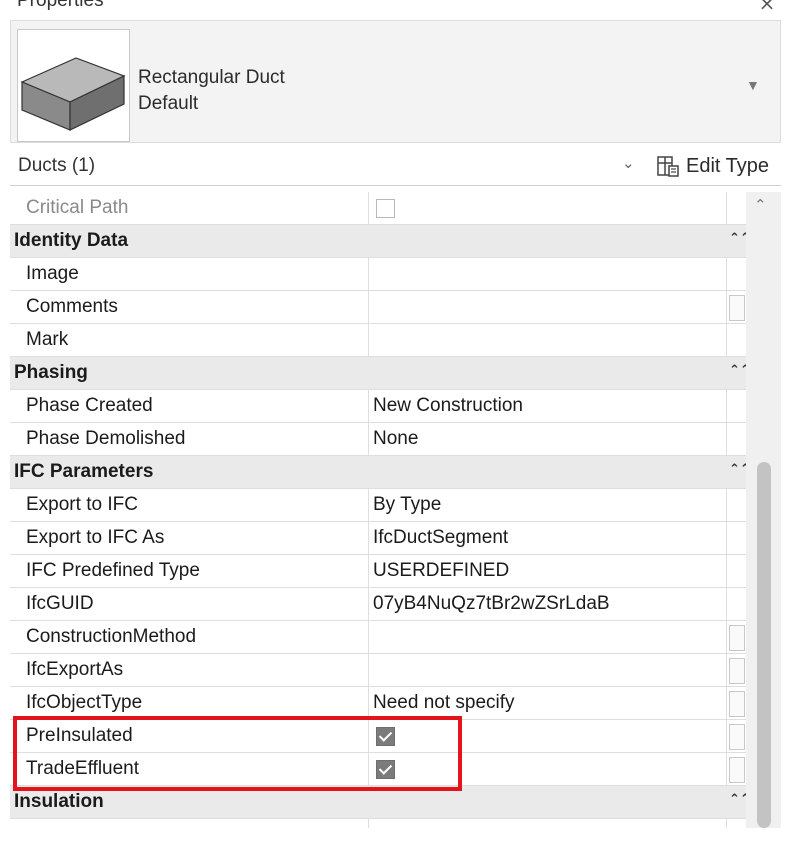 This screenshot has width=791, height=845. I want to click on highlight-annotation, so click(237, 753).